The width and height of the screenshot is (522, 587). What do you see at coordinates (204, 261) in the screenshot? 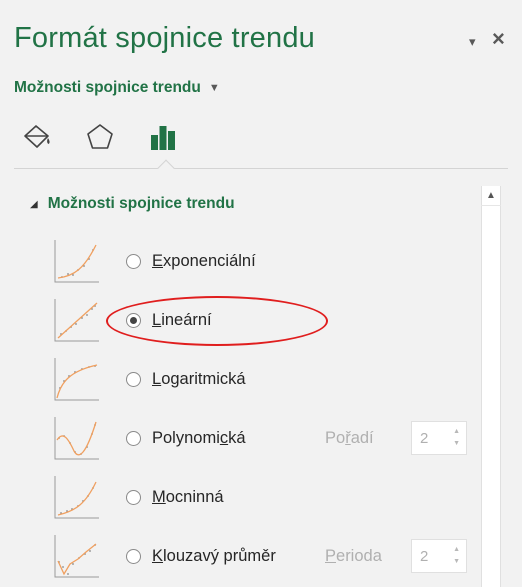
I see `label-exponential: Exponenciální` at bounding box center [204, 261].